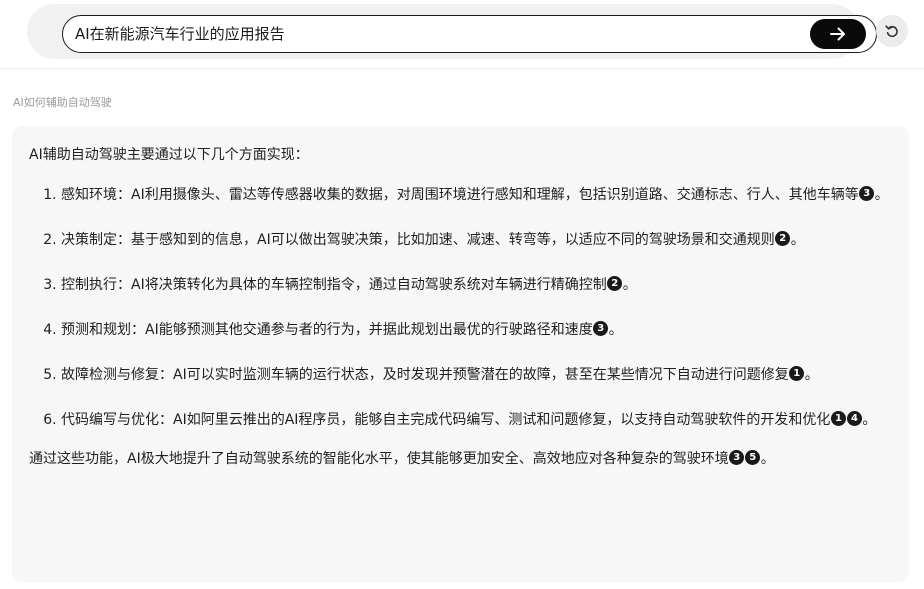 Image resolution: width=924 pixels, height=589 pixels. Describe the element at coordinates (62, 102) in the screenshot. I see `query-label: AI如何辅助自动驾驶` at that location.